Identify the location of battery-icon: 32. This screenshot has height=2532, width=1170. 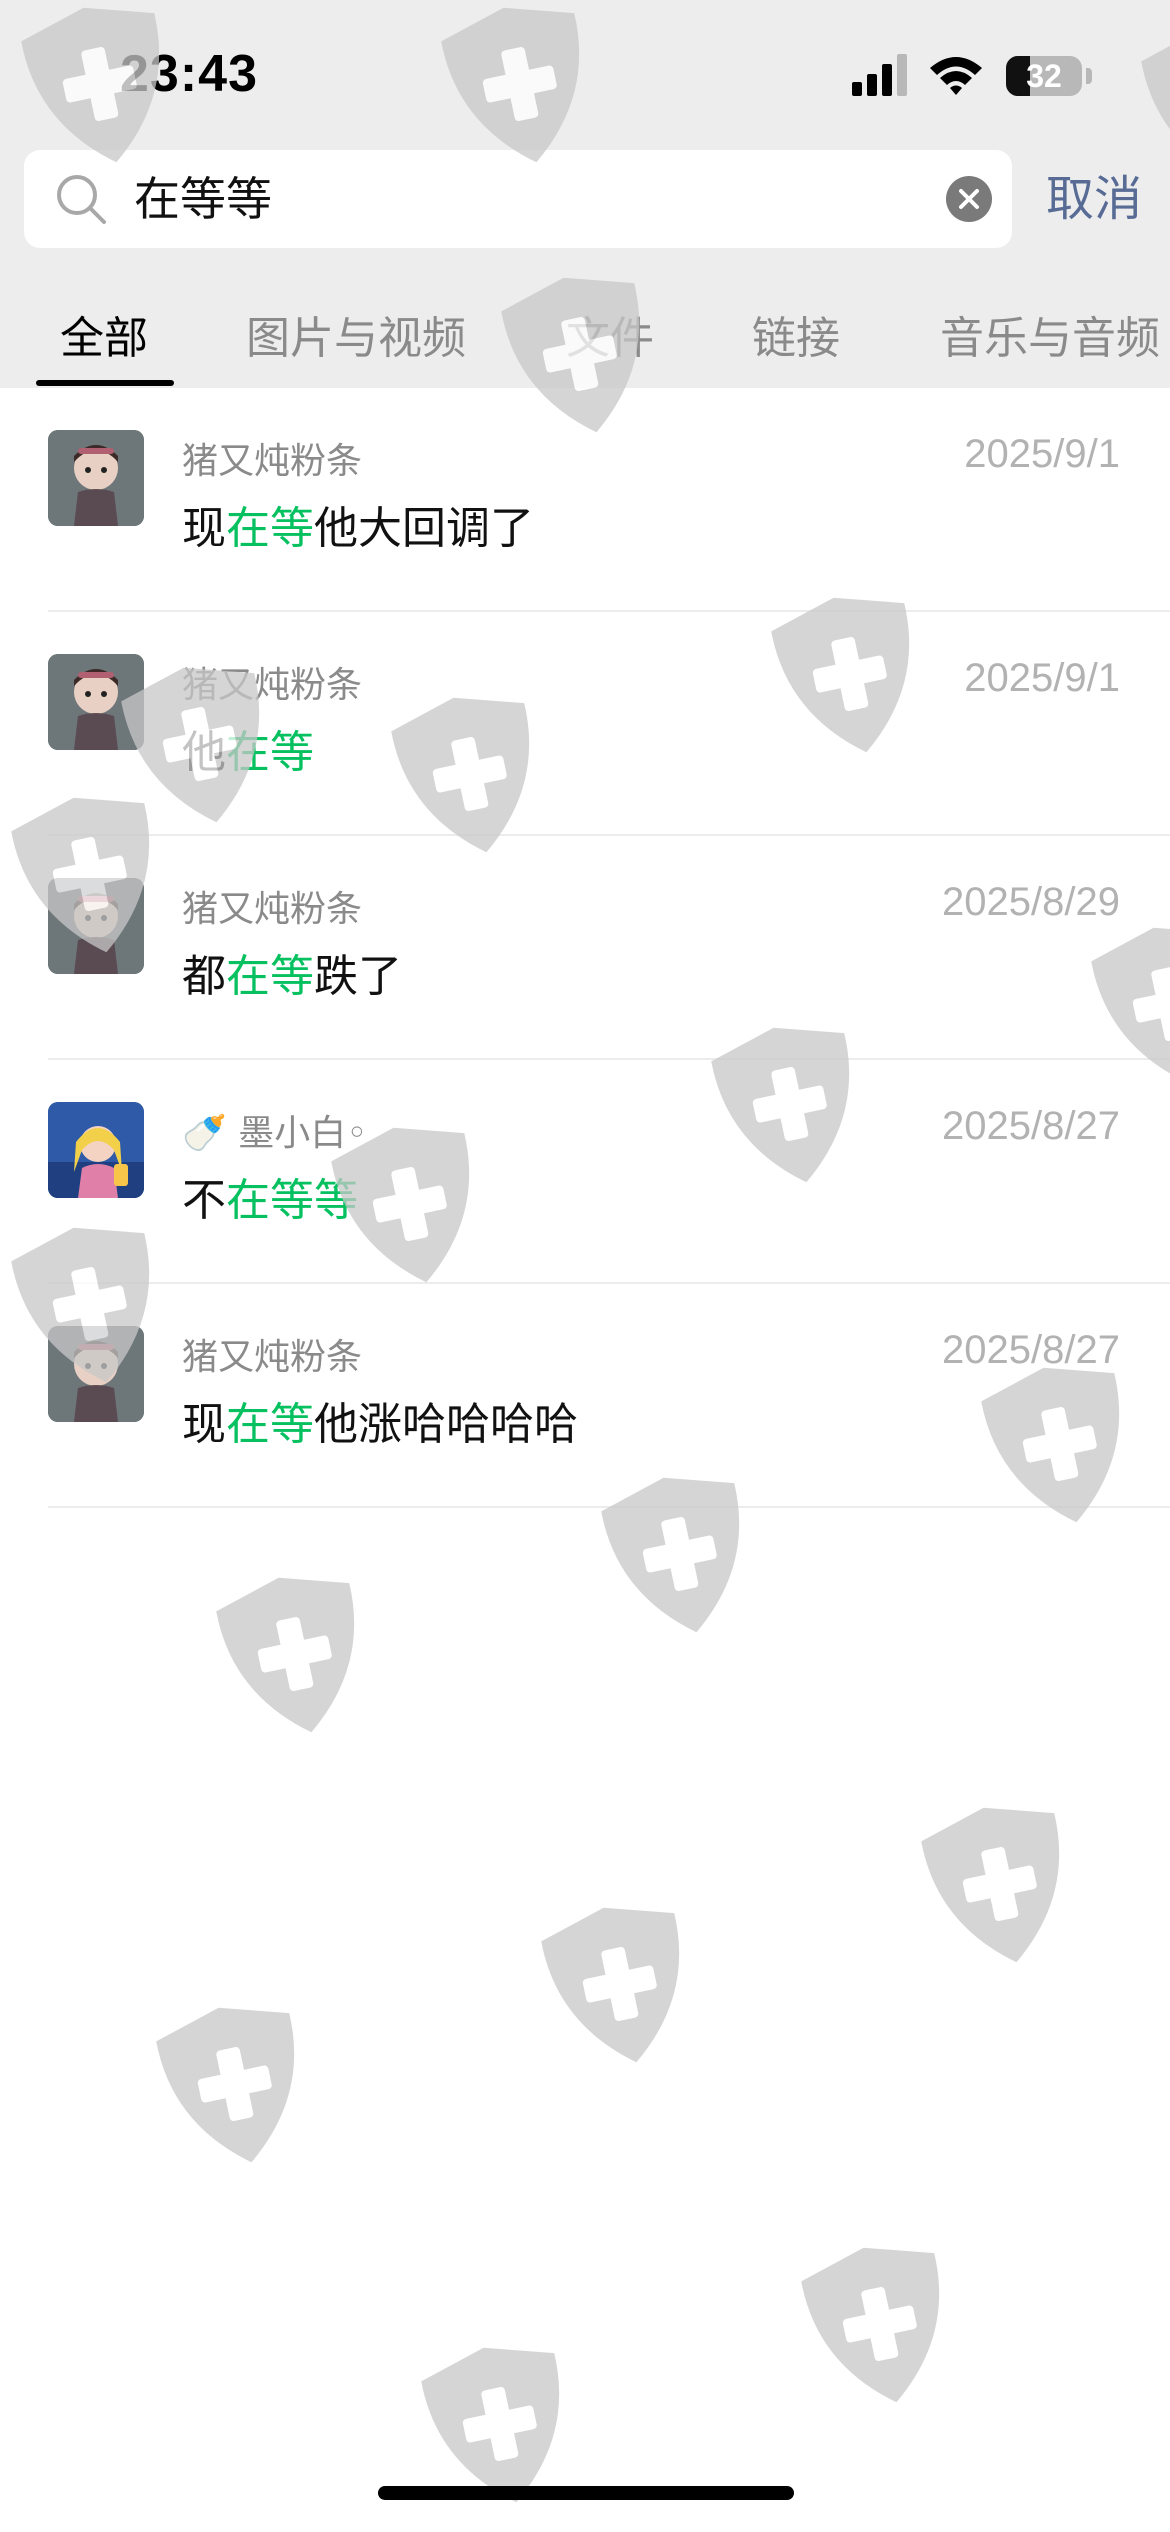
(1044, 76).